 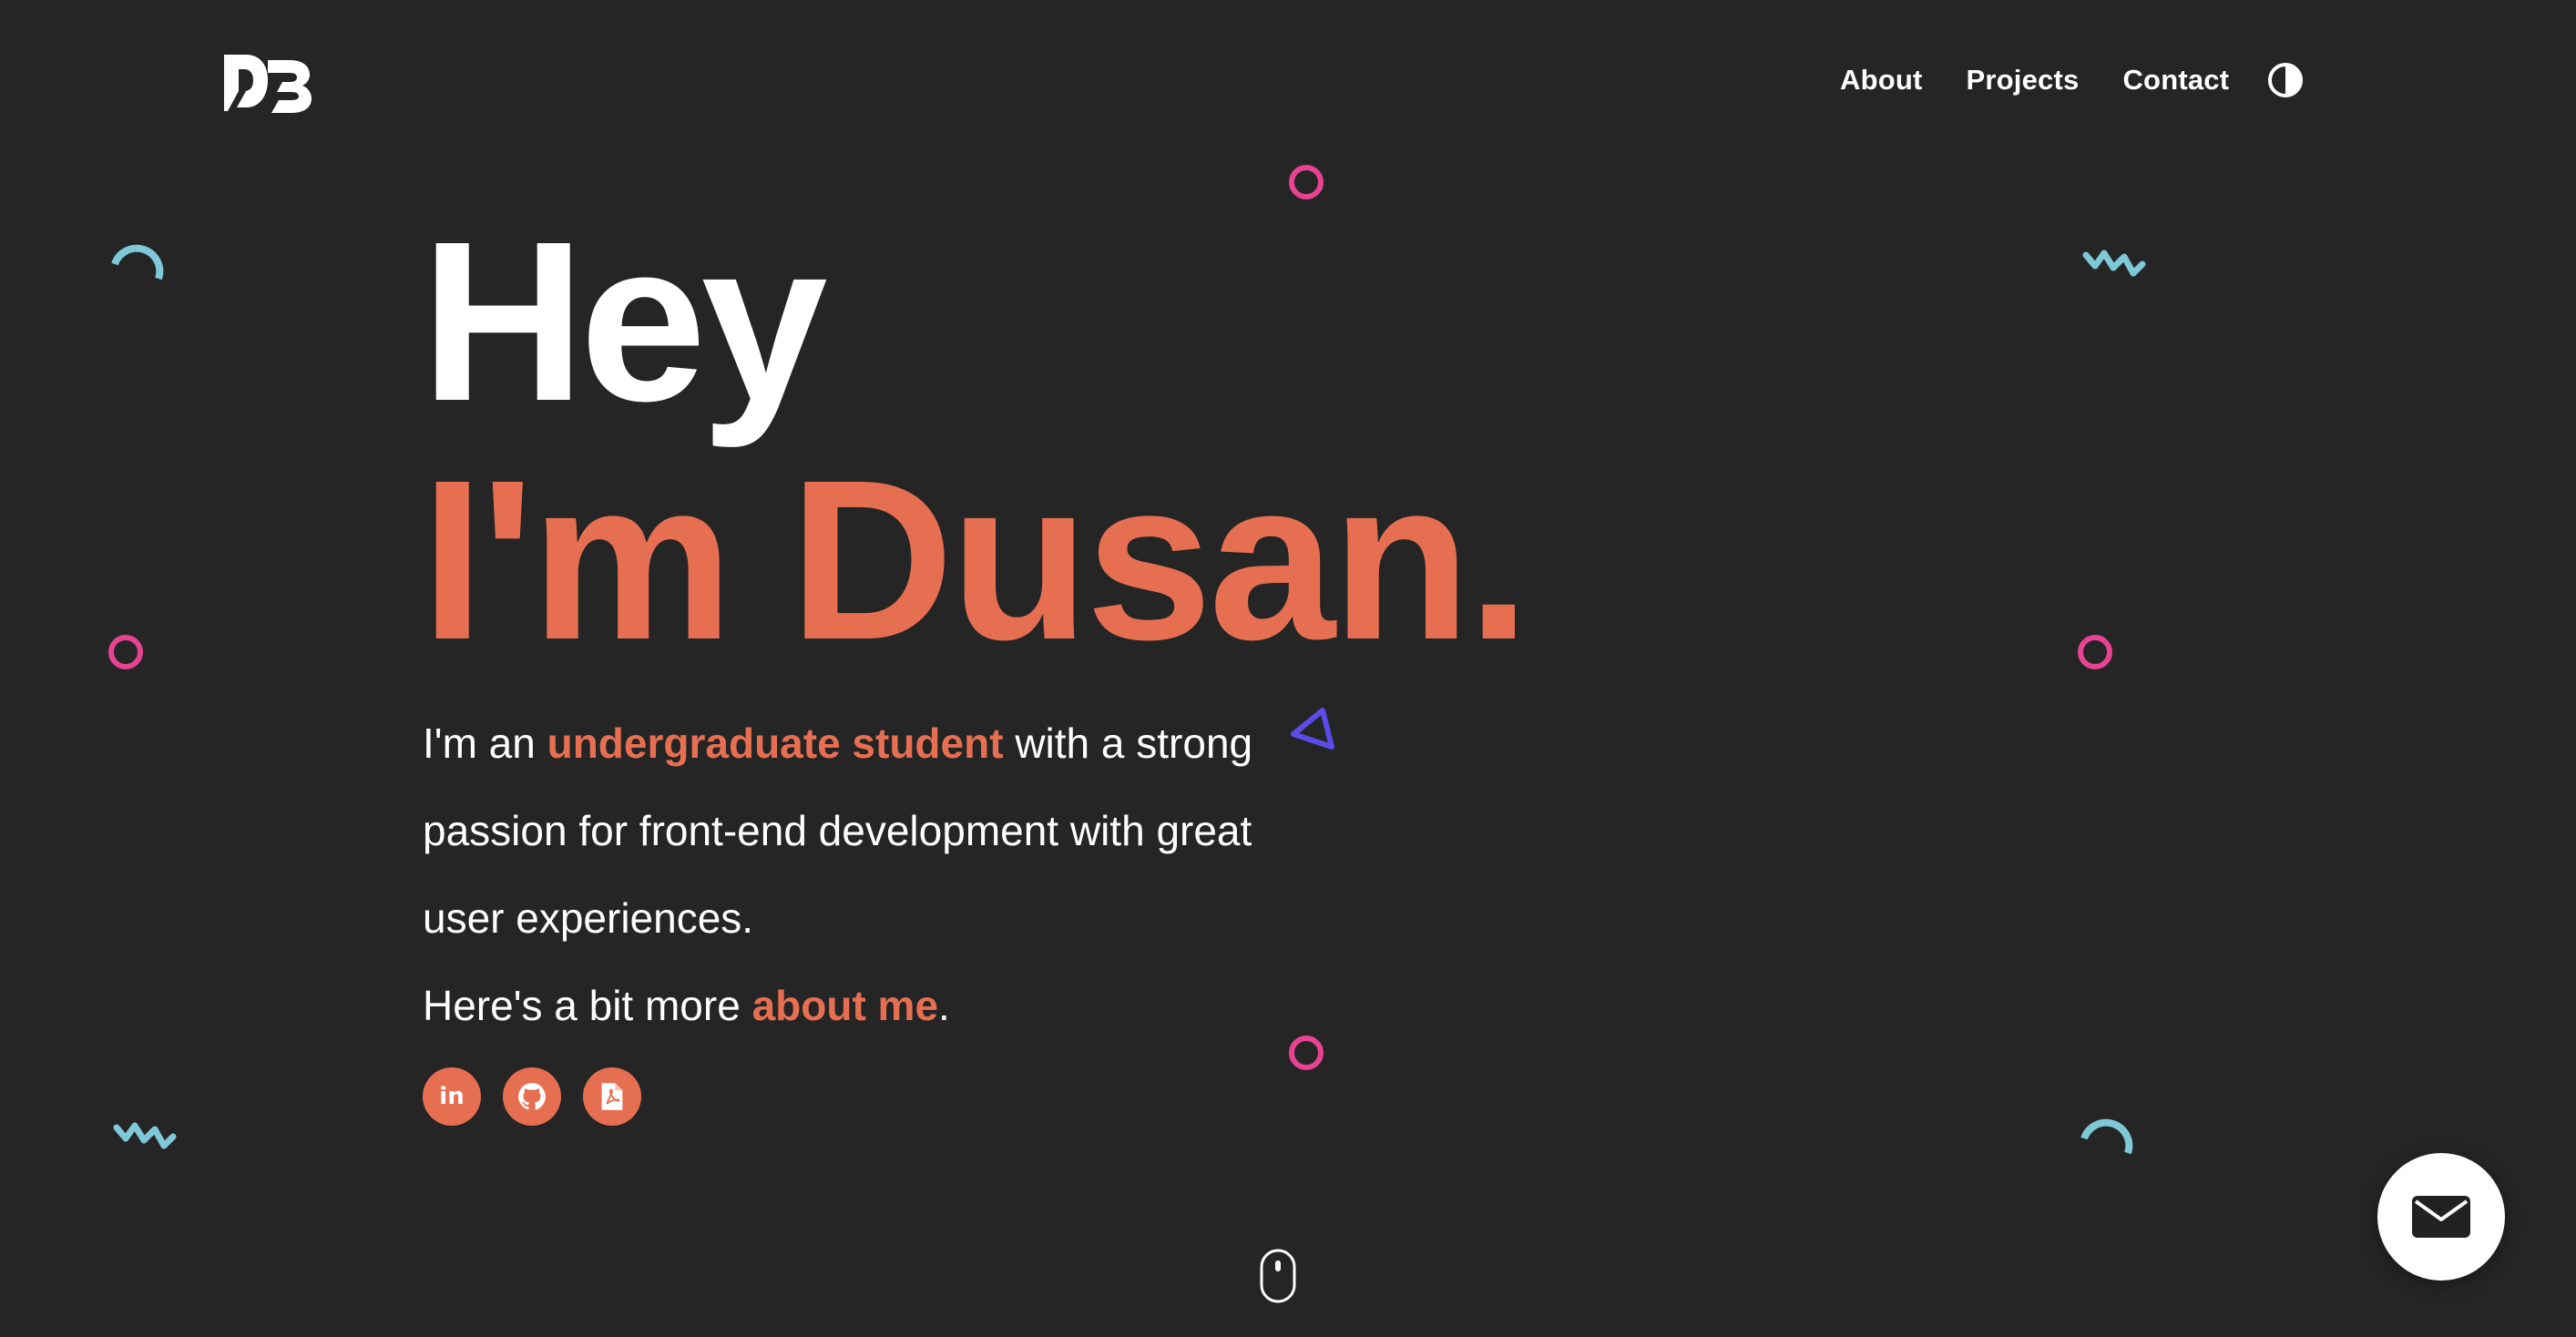 What do you see at coordinates (587, 1005) in the screenshot?
I see `intro-more-text: Here's a bit more` at bounding box center [587, 1005].